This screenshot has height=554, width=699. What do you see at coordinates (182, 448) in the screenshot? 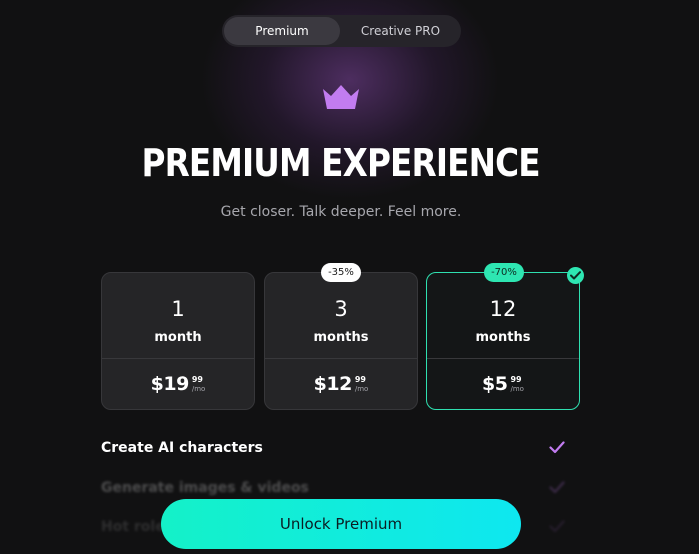
I see `feature-label: Create AI characters` at bounding box center [182, 448].